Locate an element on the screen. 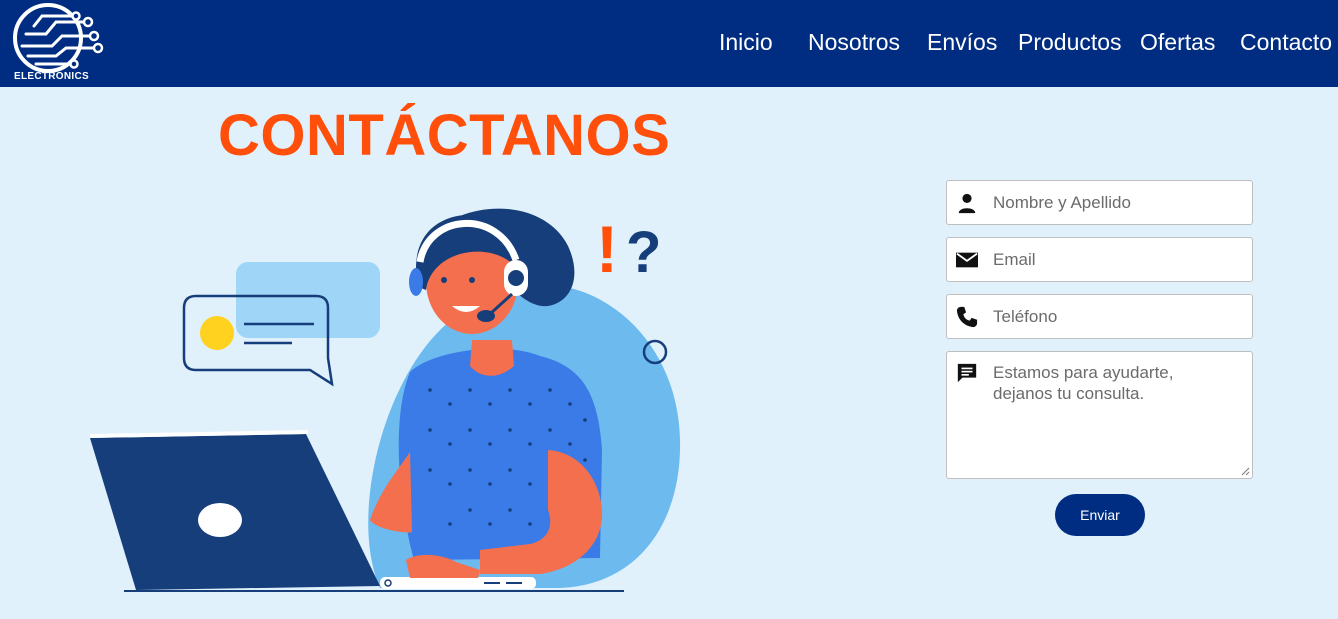 The image size is (1338, 619). headset-left is located at coordinates (416, 282).